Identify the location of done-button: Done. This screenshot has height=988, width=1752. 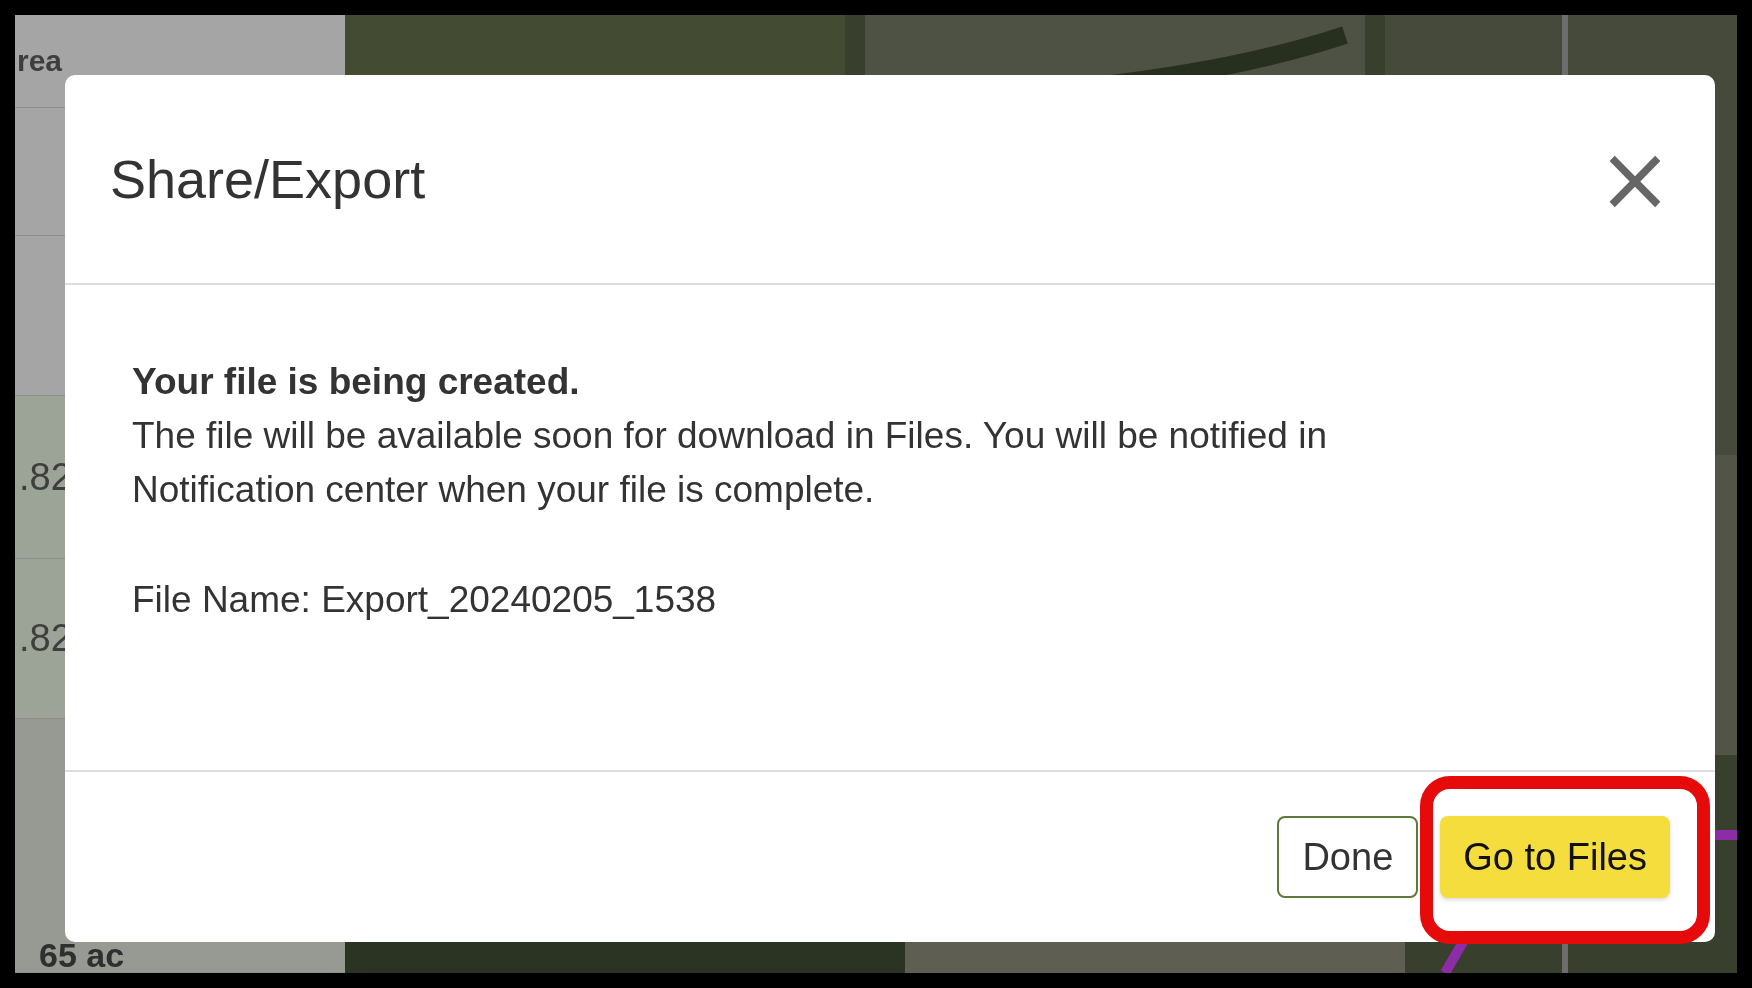
(1348, 857).